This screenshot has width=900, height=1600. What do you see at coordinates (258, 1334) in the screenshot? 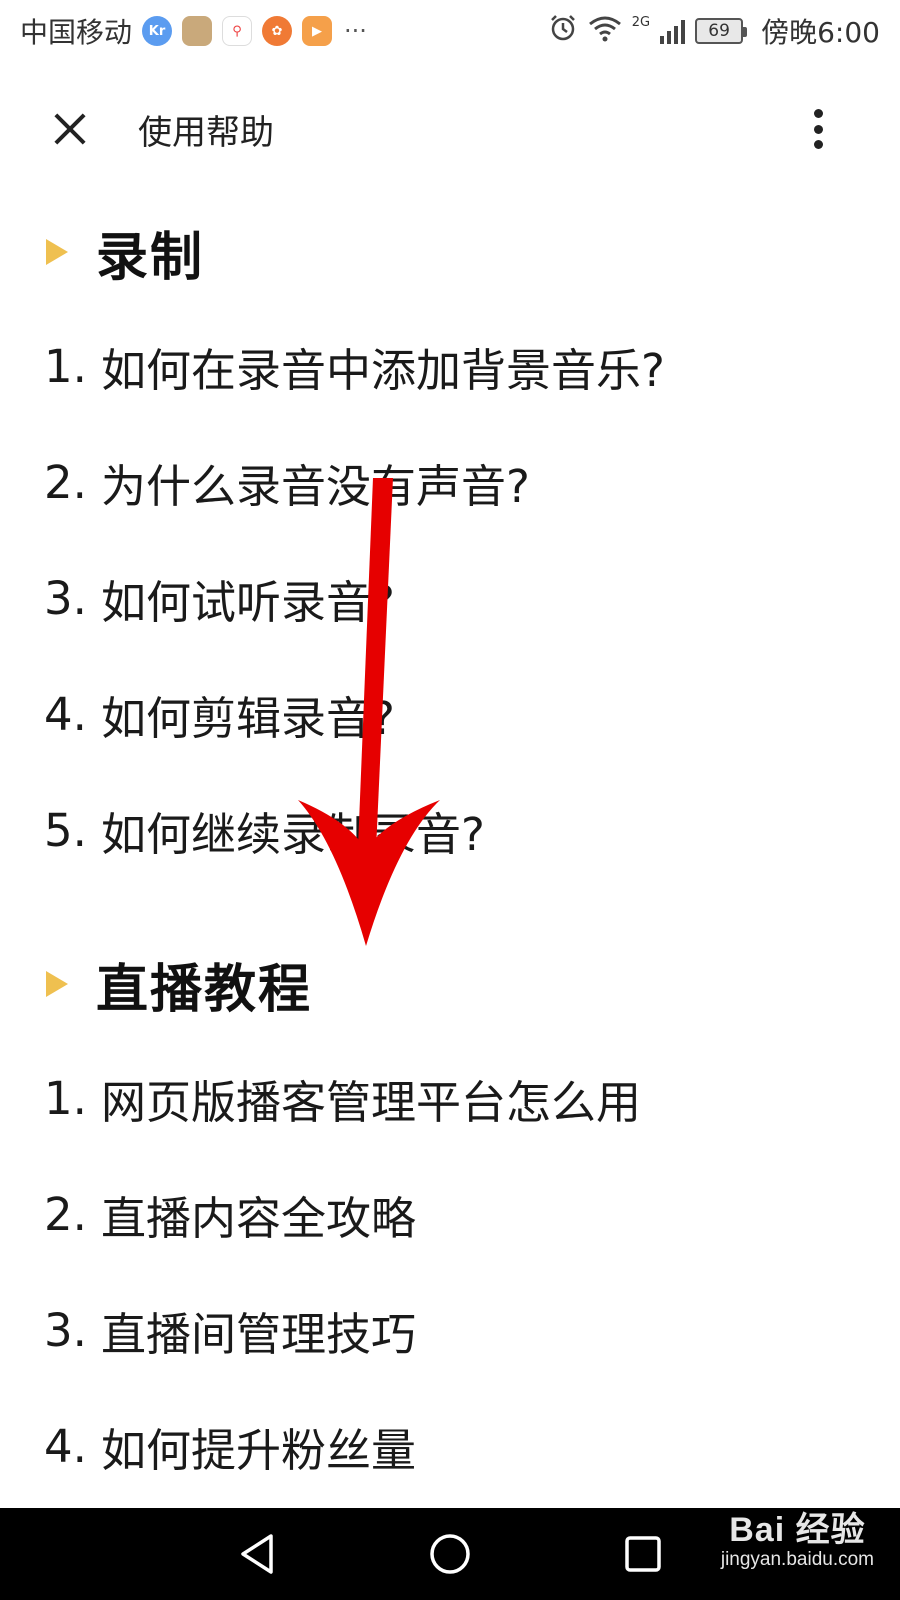
I see `item-text: 直播间管理技巧` at bounding box center [258, 1334].